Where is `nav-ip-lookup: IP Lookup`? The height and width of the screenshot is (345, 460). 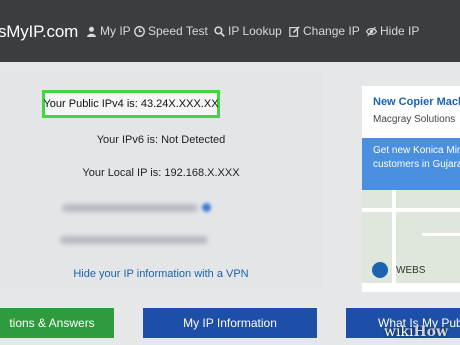
nav-ip-lookup: IP Lookup is located at coordinates (248, 31).